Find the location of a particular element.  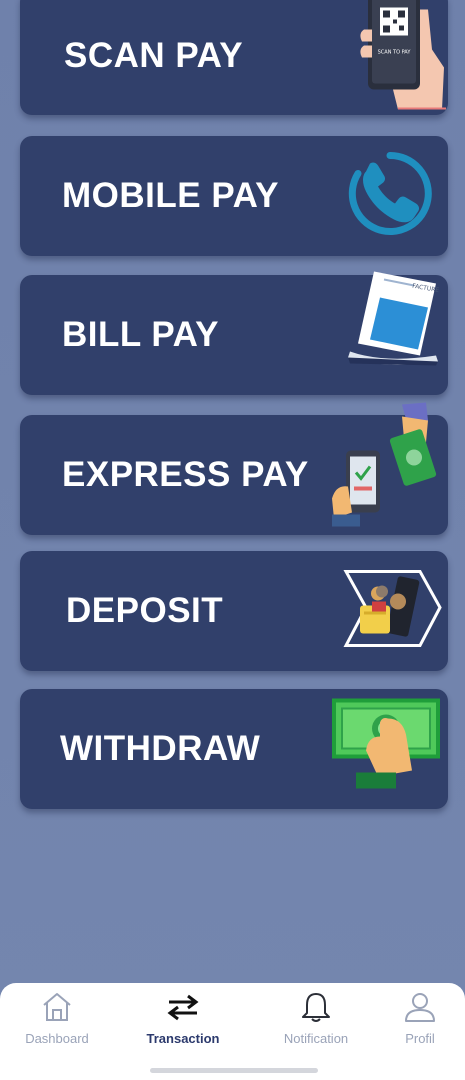

bill-pay-label: BILL PAY is located at coordinates (141, 334).